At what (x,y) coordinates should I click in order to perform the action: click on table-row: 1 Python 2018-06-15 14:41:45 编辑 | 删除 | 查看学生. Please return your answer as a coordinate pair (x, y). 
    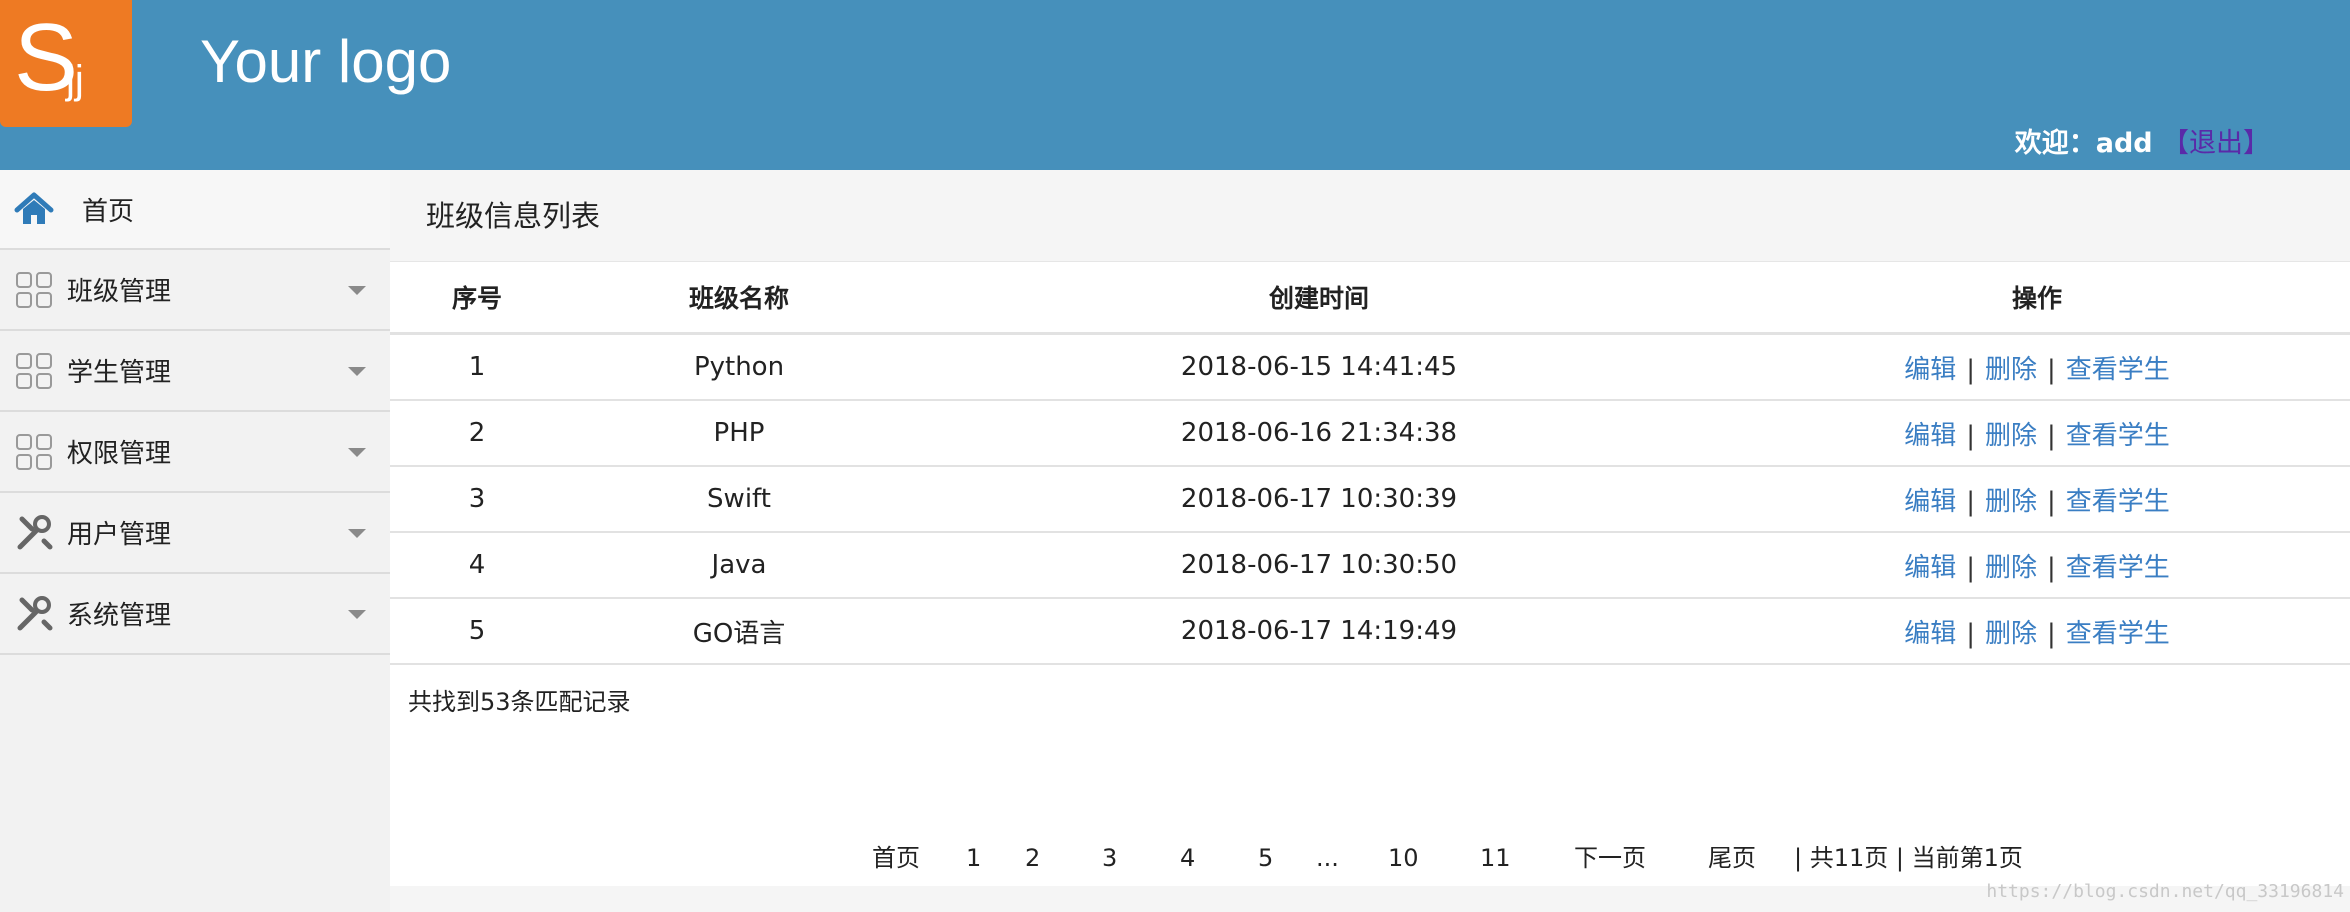
    Looking at the image, I should click on (1370, 367).